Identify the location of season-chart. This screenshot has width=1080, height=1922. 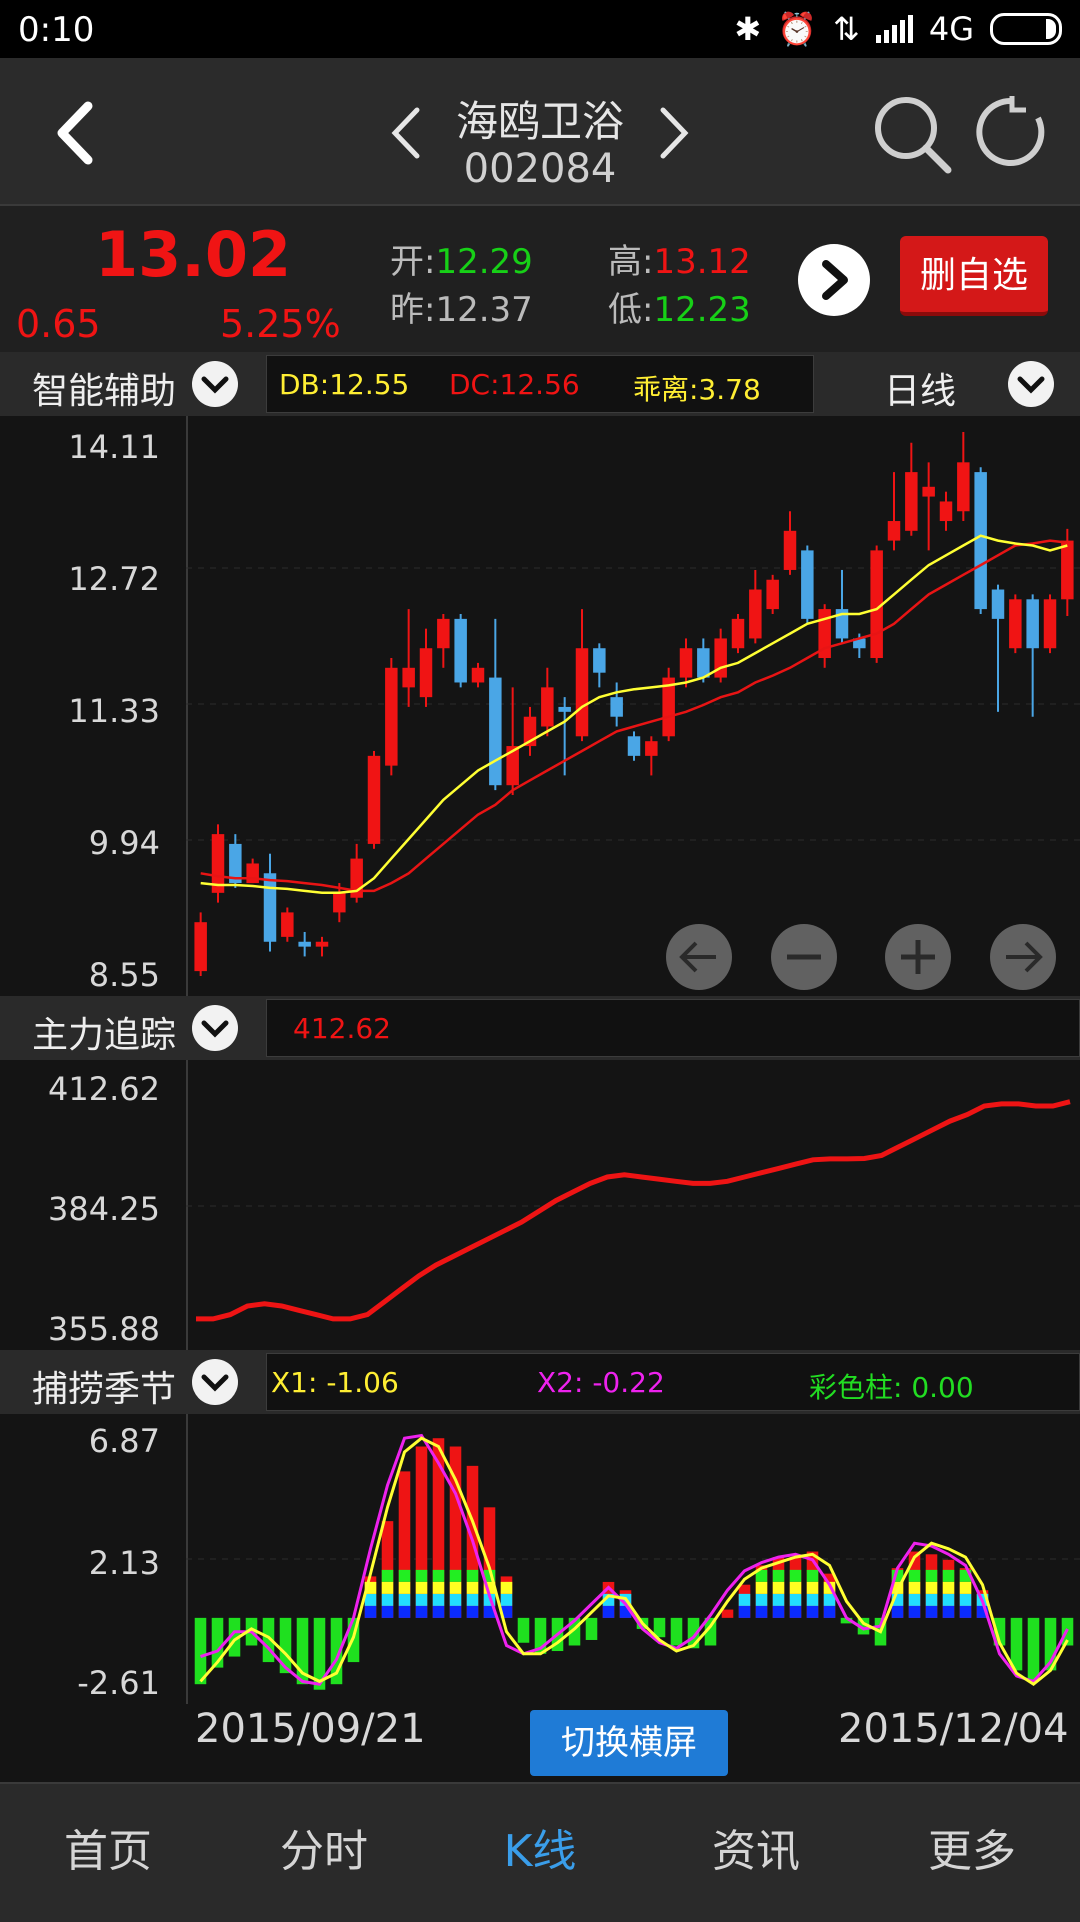
(633, 1559).